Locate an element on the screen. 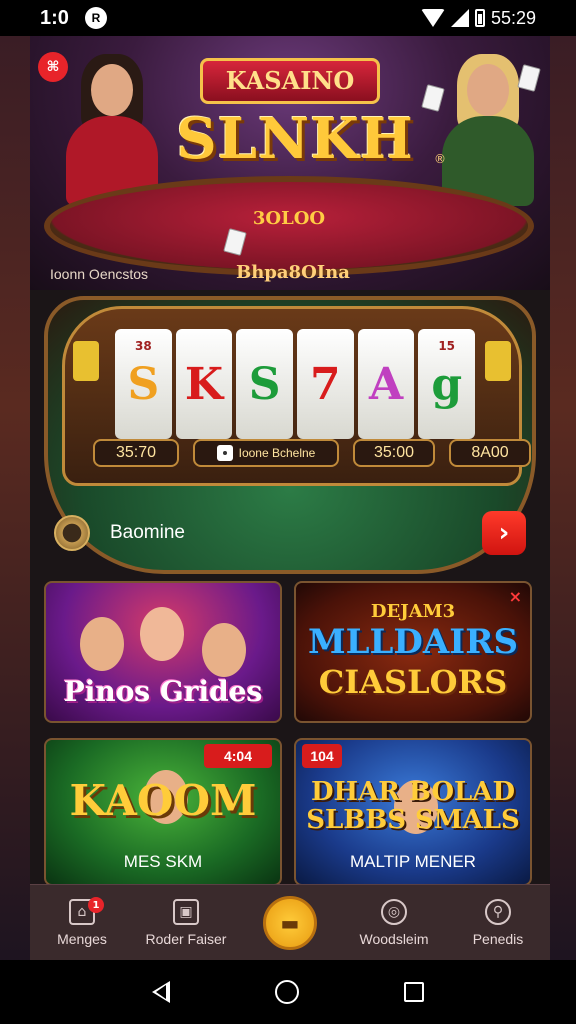 Image resolution: width=576 pixels, height=1024 pixels. nav-item-woodsleim: ◎ Woodsleim is located at coordinates (394, 922).